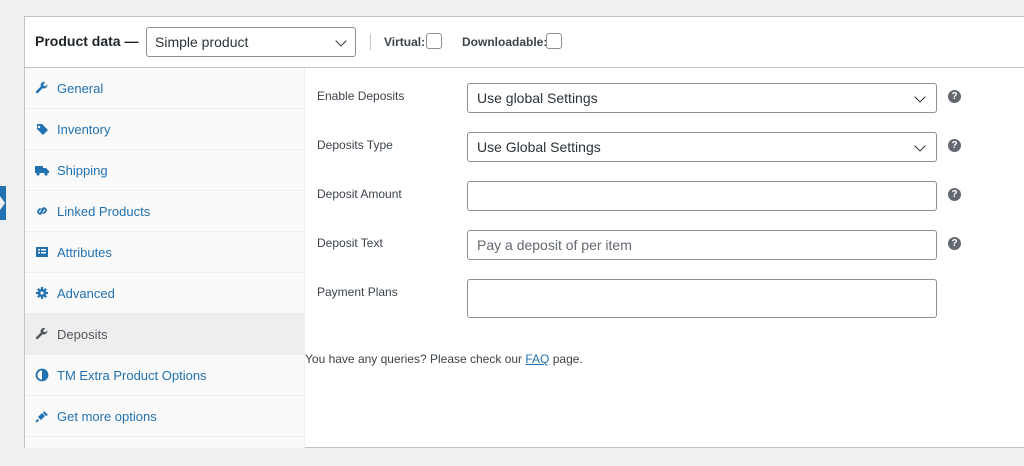  What do you see at coordinates (361, 96) in the screenshot?
I see `enable-deposits-label: Enable Deposits` at bounding box center [361, 96].